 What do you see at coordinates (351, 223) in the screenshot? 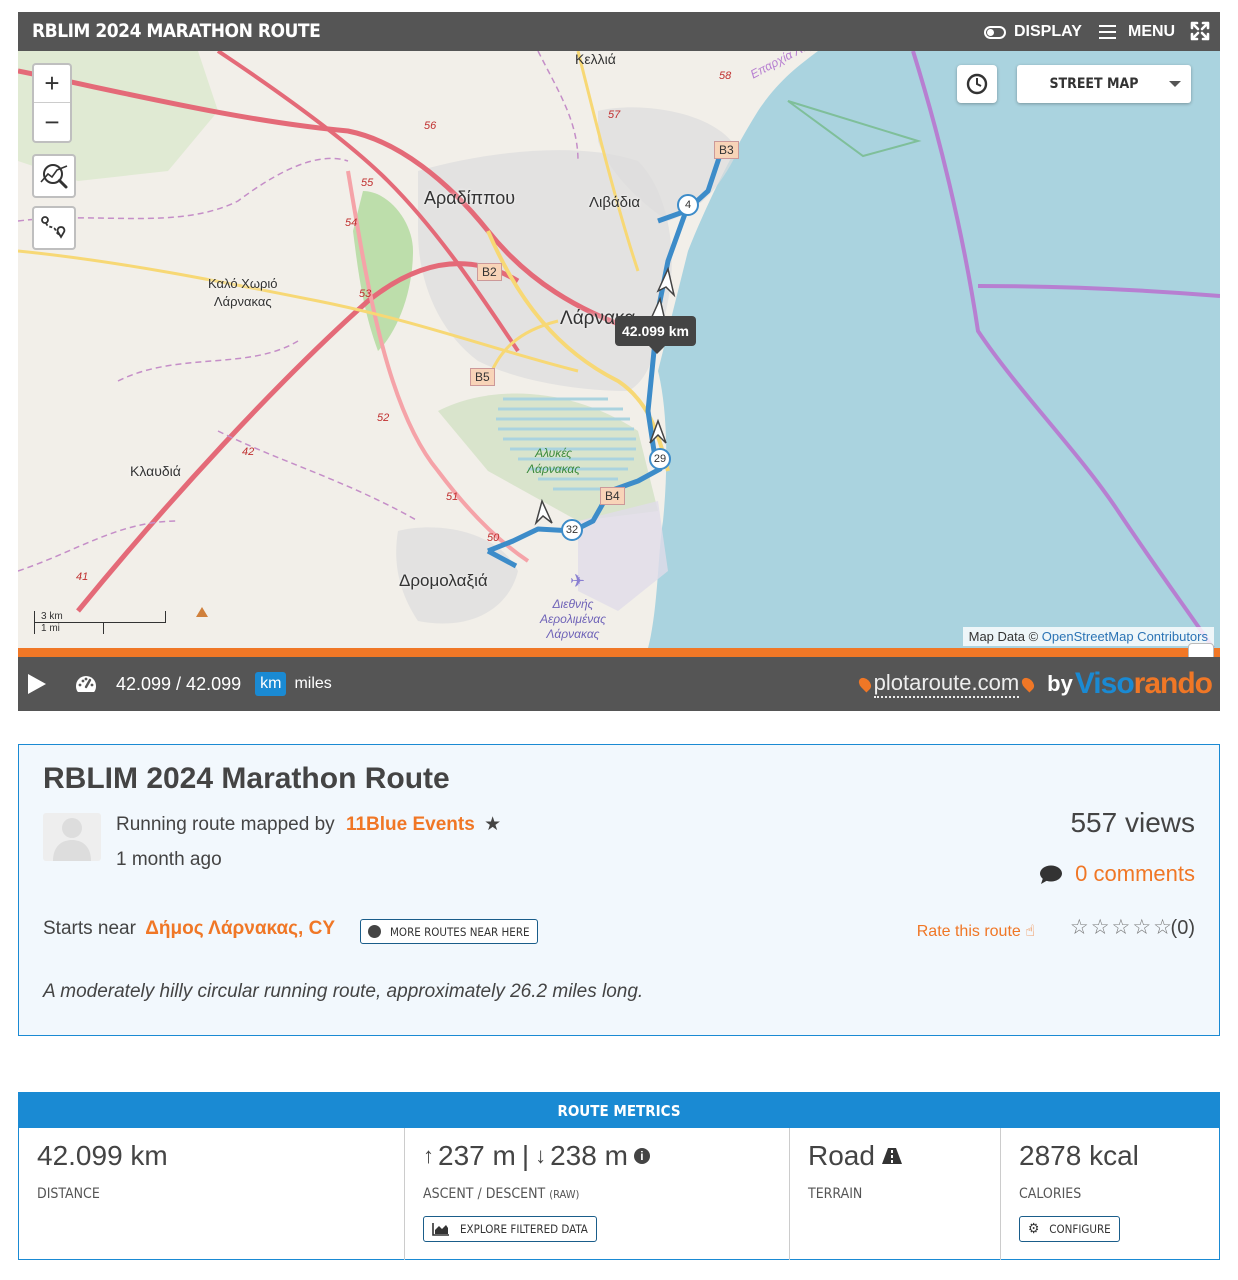
I see `road-label: 54` at bounding box center [351, 223].